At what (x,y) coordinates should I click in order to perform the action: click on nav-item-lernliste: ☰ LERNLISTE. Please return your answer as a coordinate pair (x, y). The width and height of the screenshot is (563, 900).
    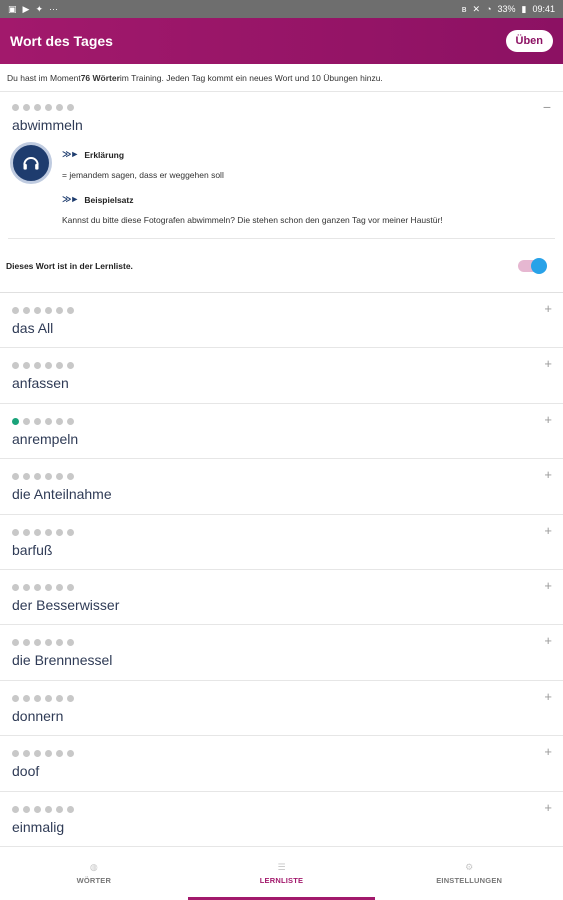
    Looking at the image, I should click on (281, 873).